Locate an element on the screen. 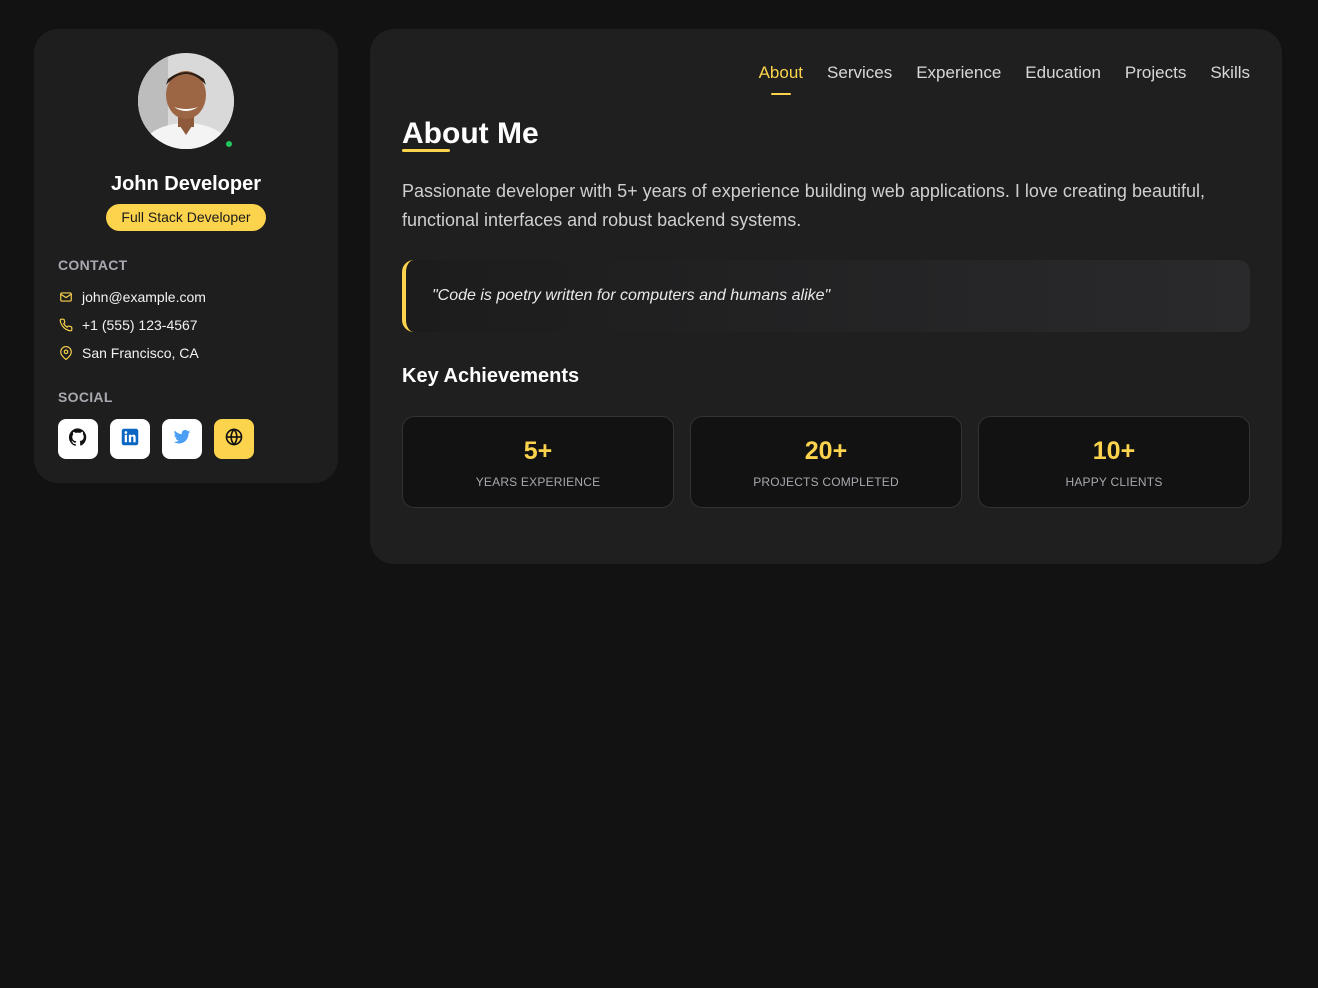 The width and height of the screenshot is (1318, 988). nav-skills: Skills is located at coordinates (1230, 73).